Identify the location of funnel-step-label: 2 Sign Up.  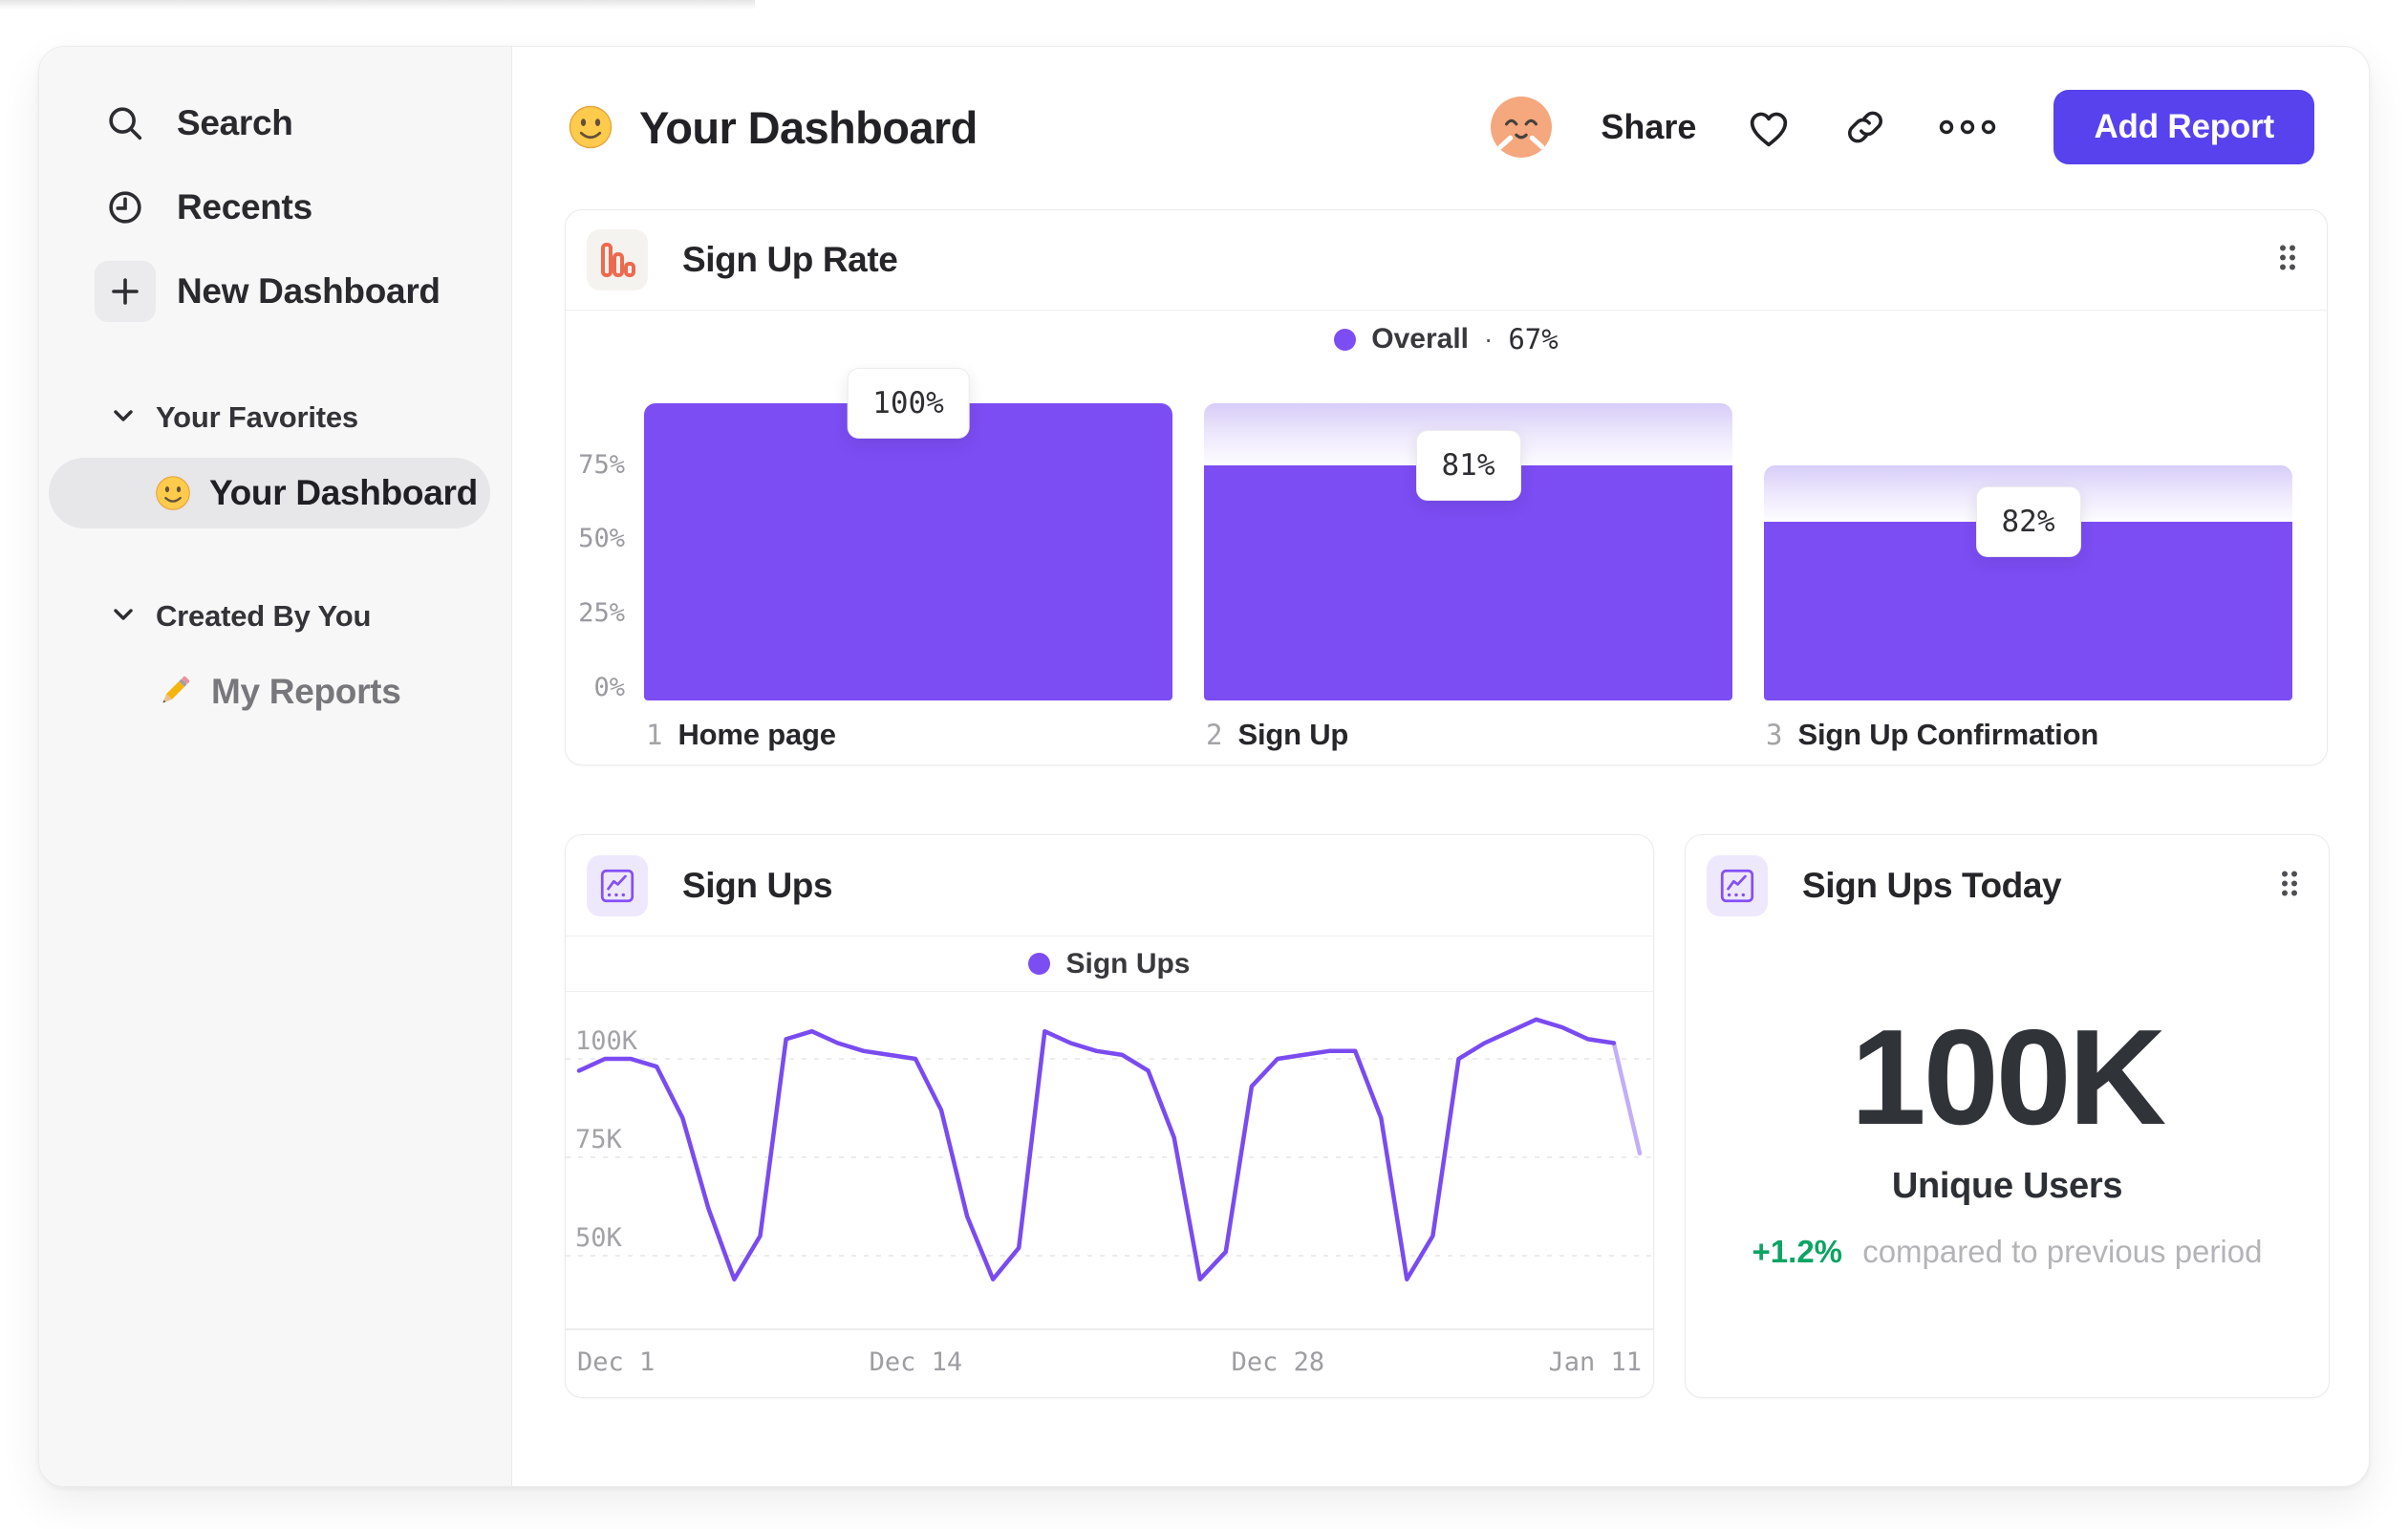
(1277, 735).